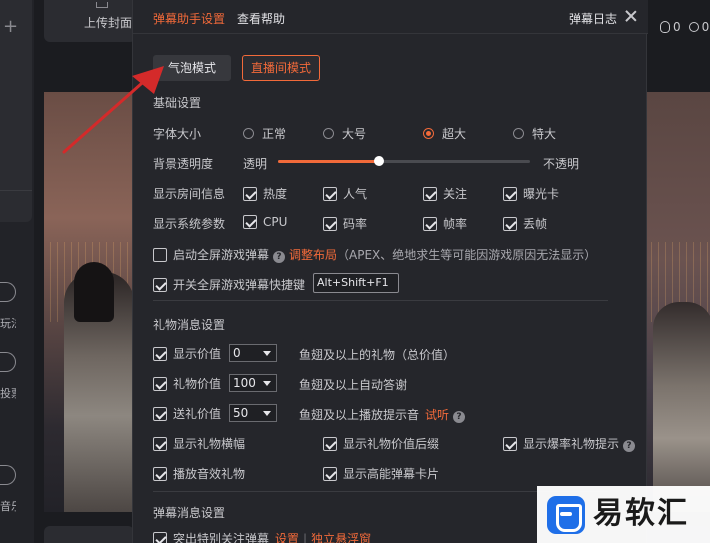  Describe the element at coordinates (380, 300) in the screenshot. I see `section-divider` at that location.